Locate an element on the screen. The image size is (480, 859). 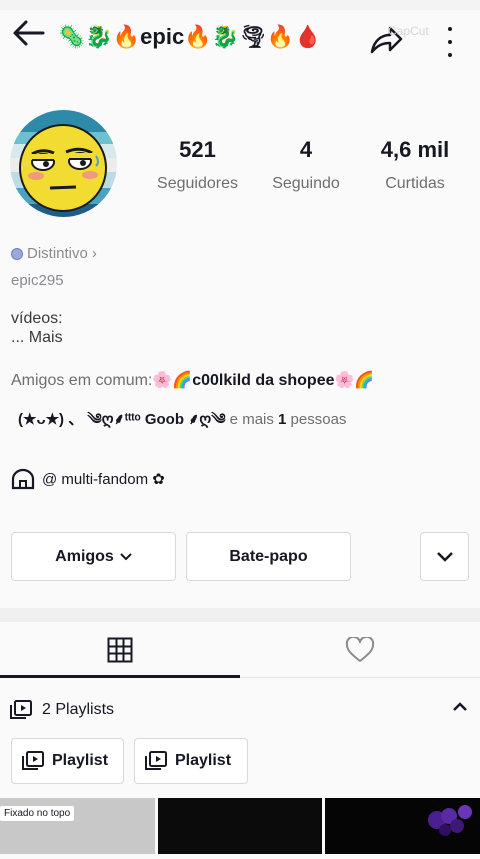
more-options-button is located at coordinates (450, 42).